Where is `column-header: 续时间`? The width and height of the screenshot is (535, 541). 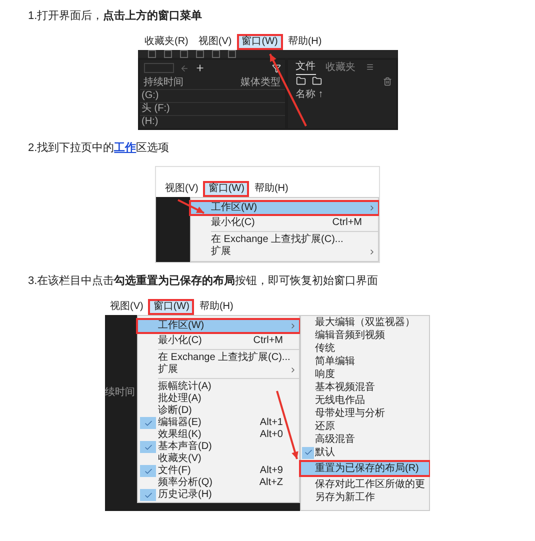 column-header: 续时间 is located at coordinates (120, 393).